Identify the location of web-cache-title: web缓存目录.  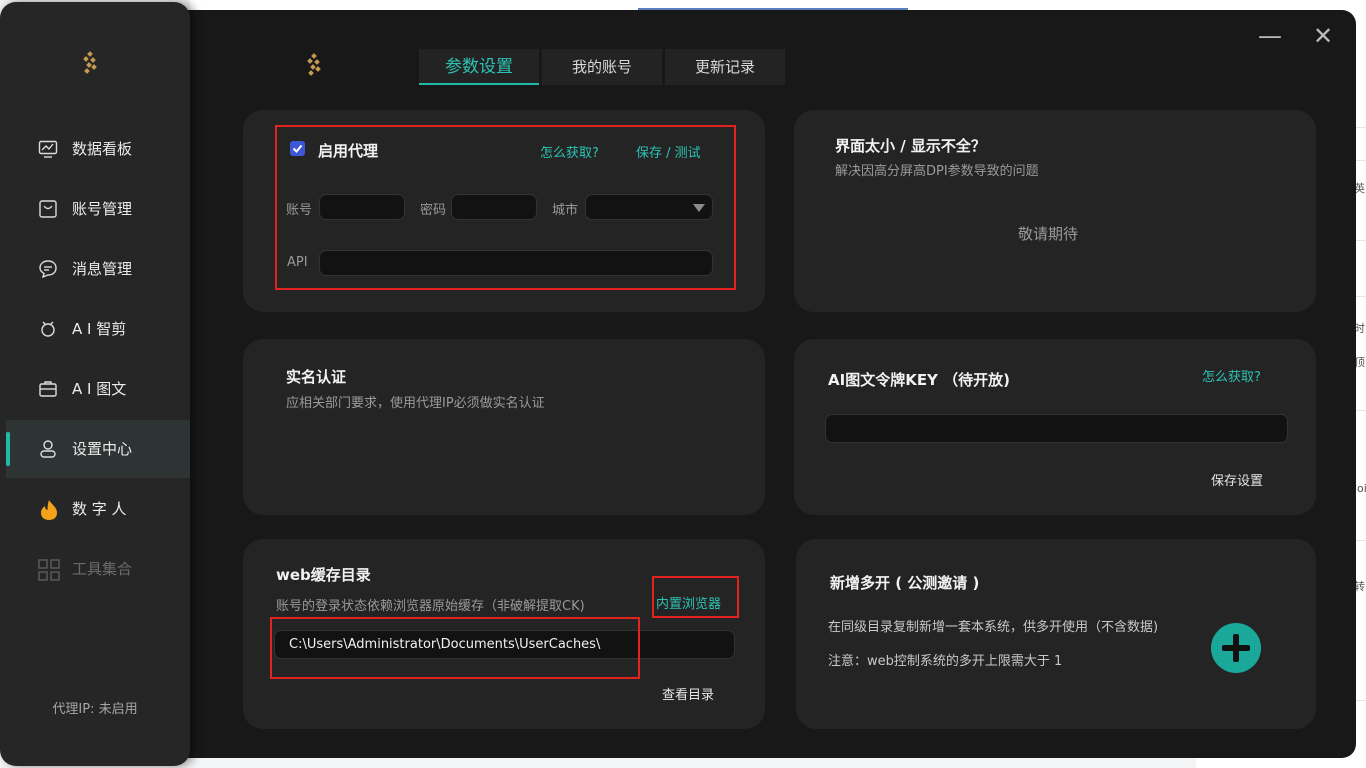
(323, 575).